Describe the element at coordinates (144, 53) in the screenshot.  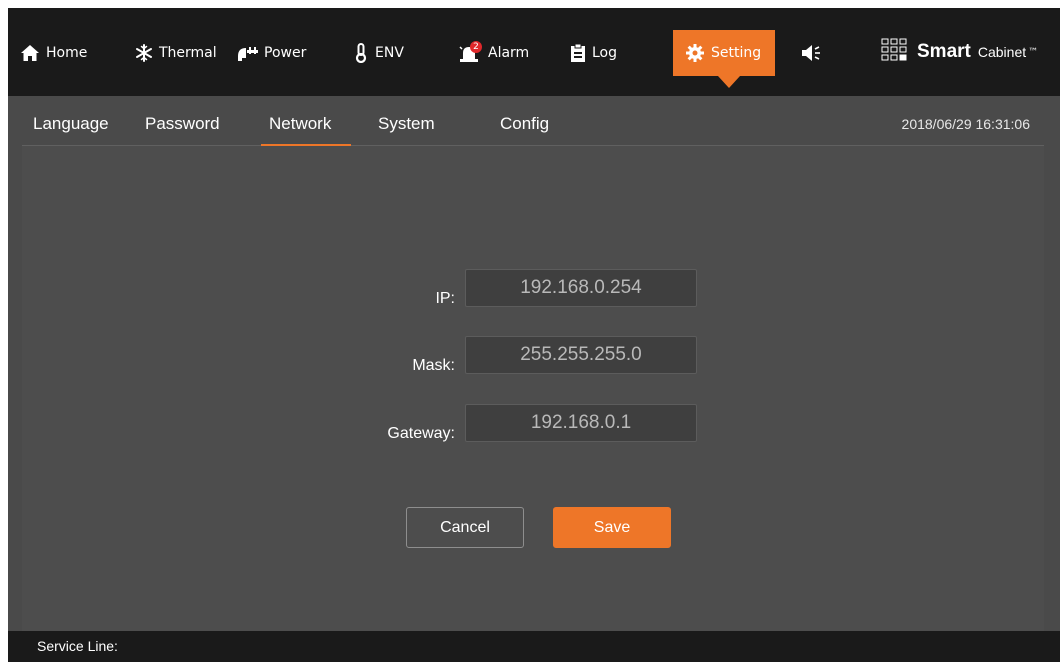
I see `snowflake-icon` at that location.